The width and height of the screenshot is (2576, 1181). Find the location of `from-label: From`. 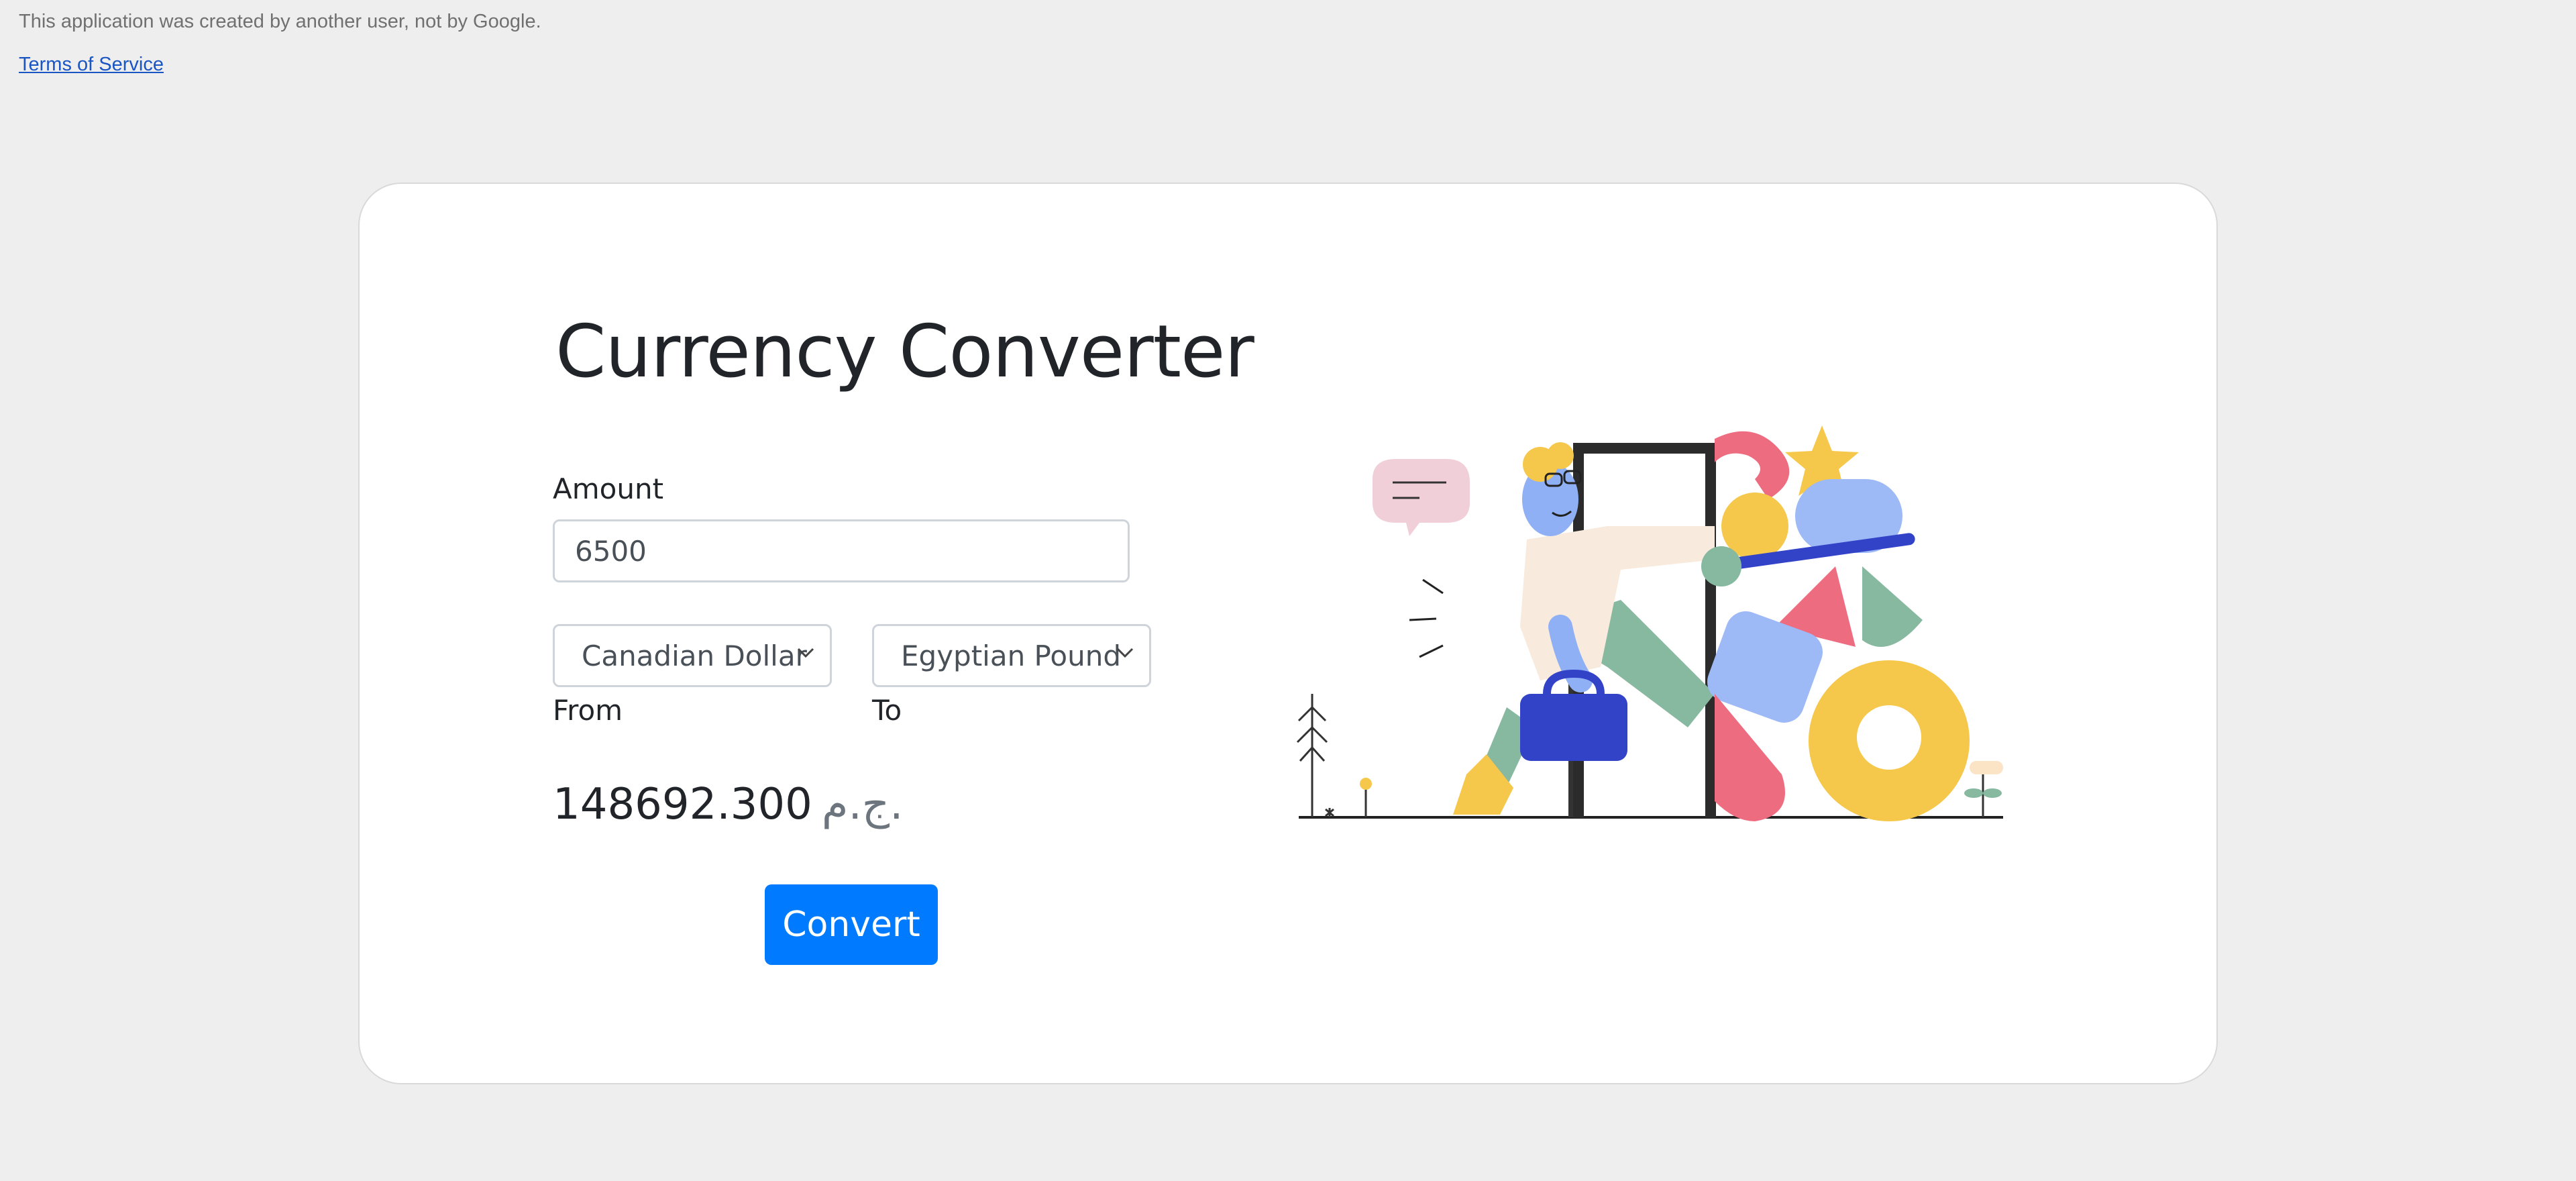

from-label: From is located at coordinates (588, 710).